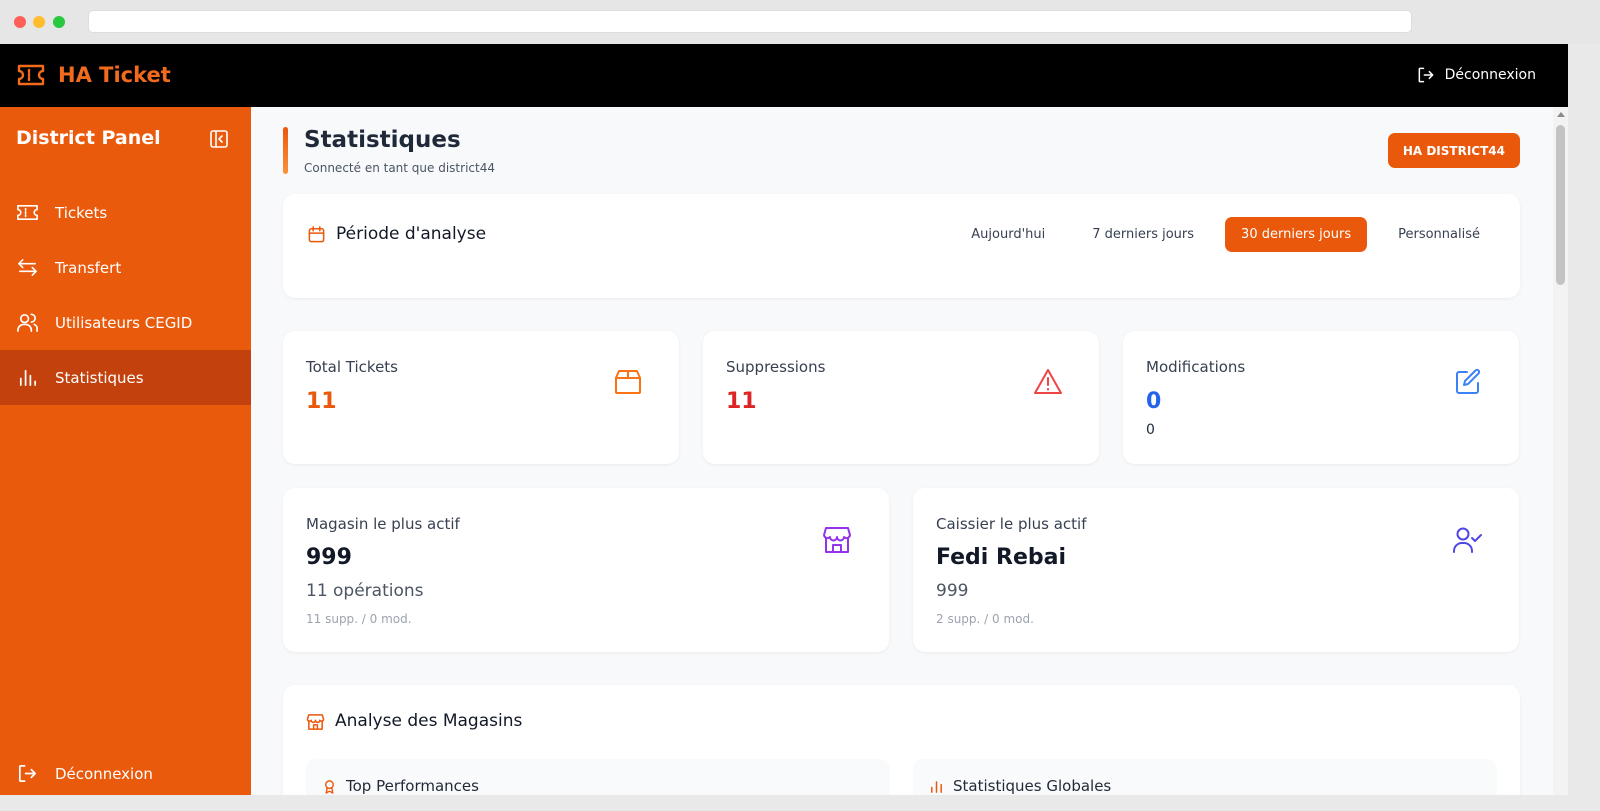 The image size is (1600, 811). I want to click on highlight-sub: 999, so click(952, 591).